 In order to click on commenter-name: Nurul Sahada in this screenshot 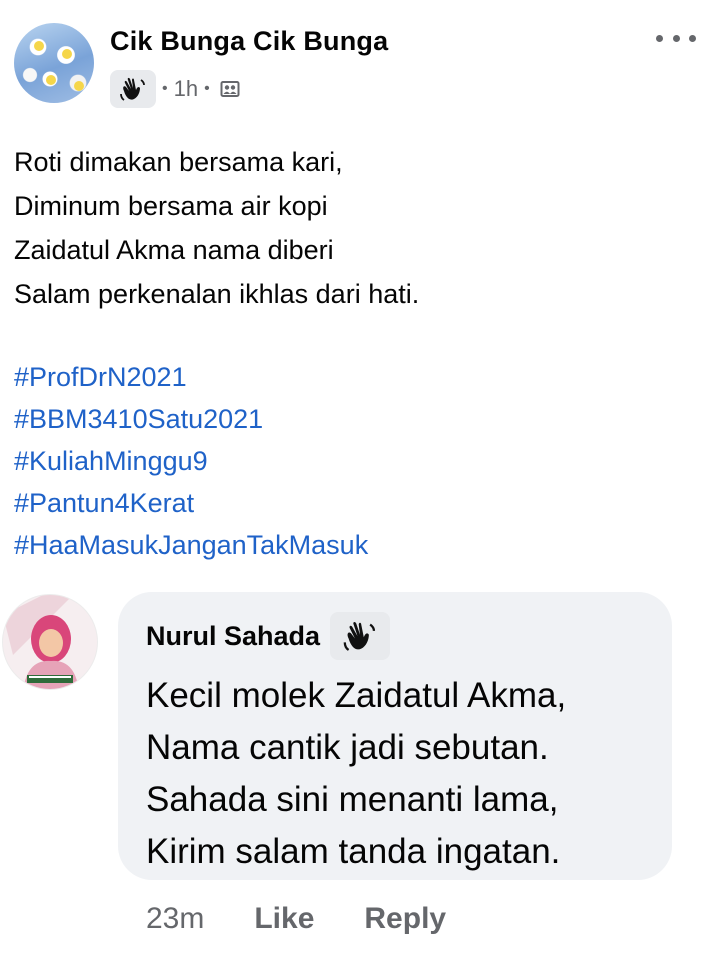, I will do `click(233, 636)`.